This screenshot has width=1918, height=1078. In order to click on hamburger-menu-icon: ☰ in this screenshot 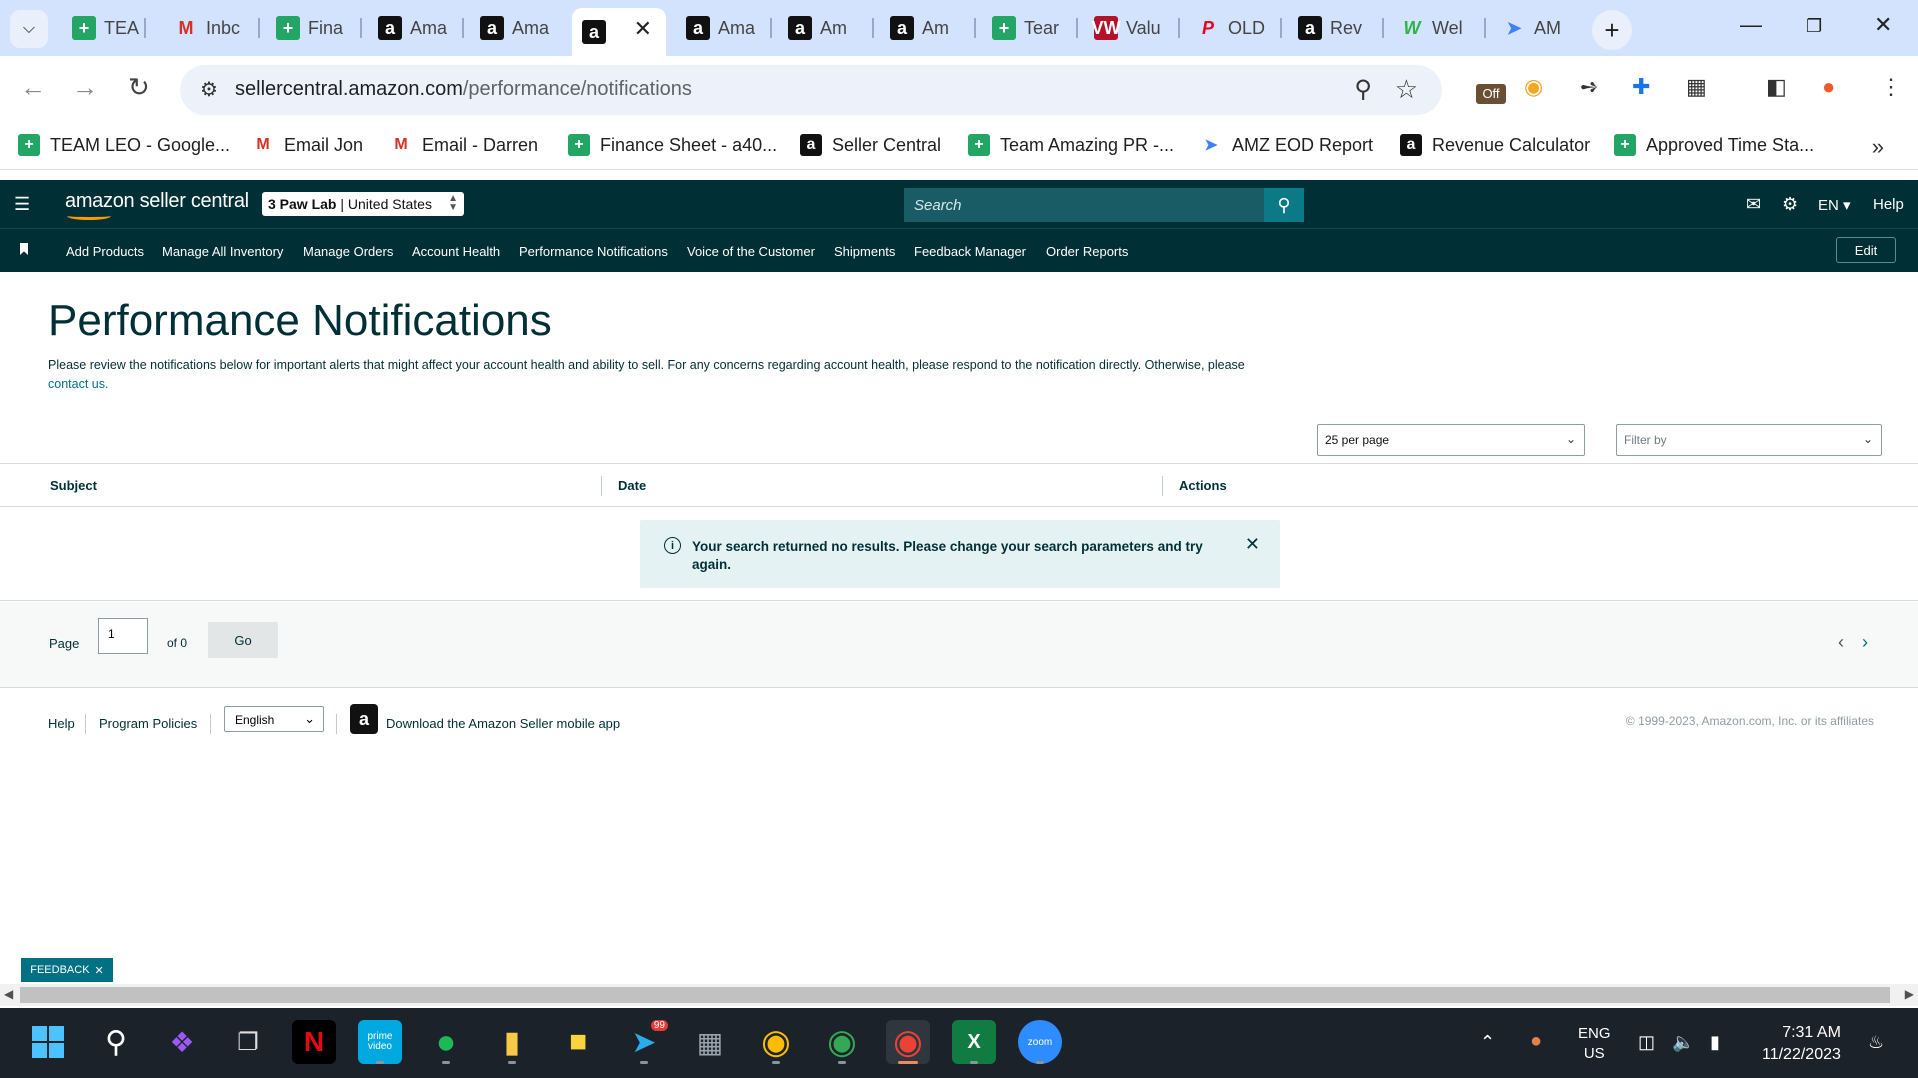, I will do `click(22, 204)`.